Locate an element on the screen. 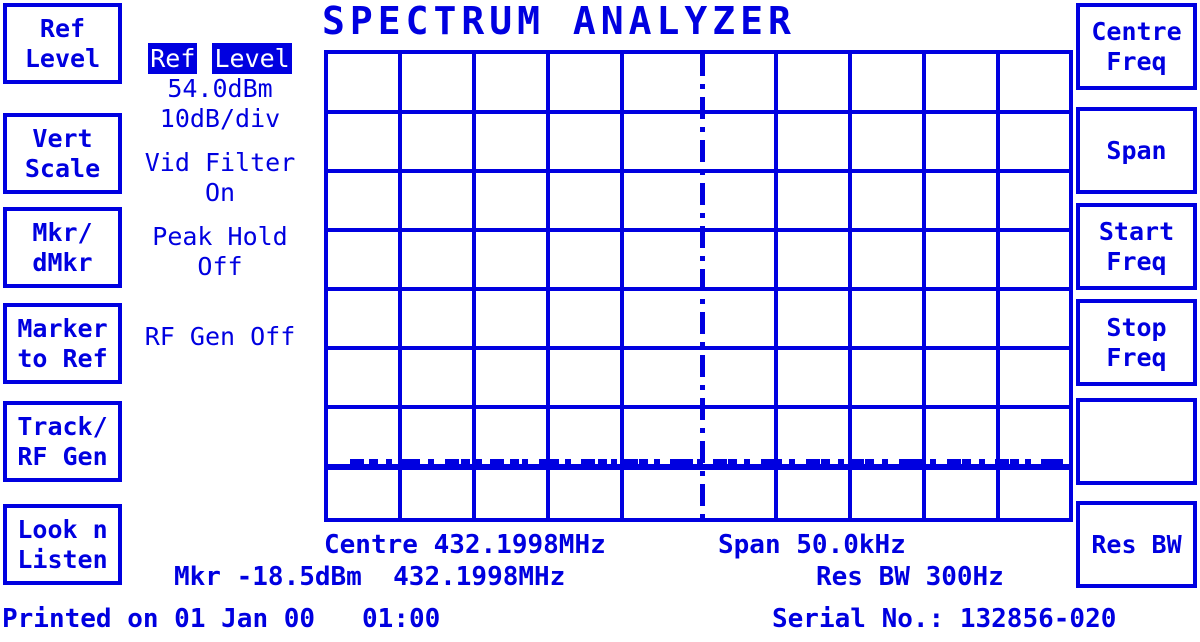 This screenshot has height=642, width=1200. peak-hold-value: Off is located at coordinates (220, 266).